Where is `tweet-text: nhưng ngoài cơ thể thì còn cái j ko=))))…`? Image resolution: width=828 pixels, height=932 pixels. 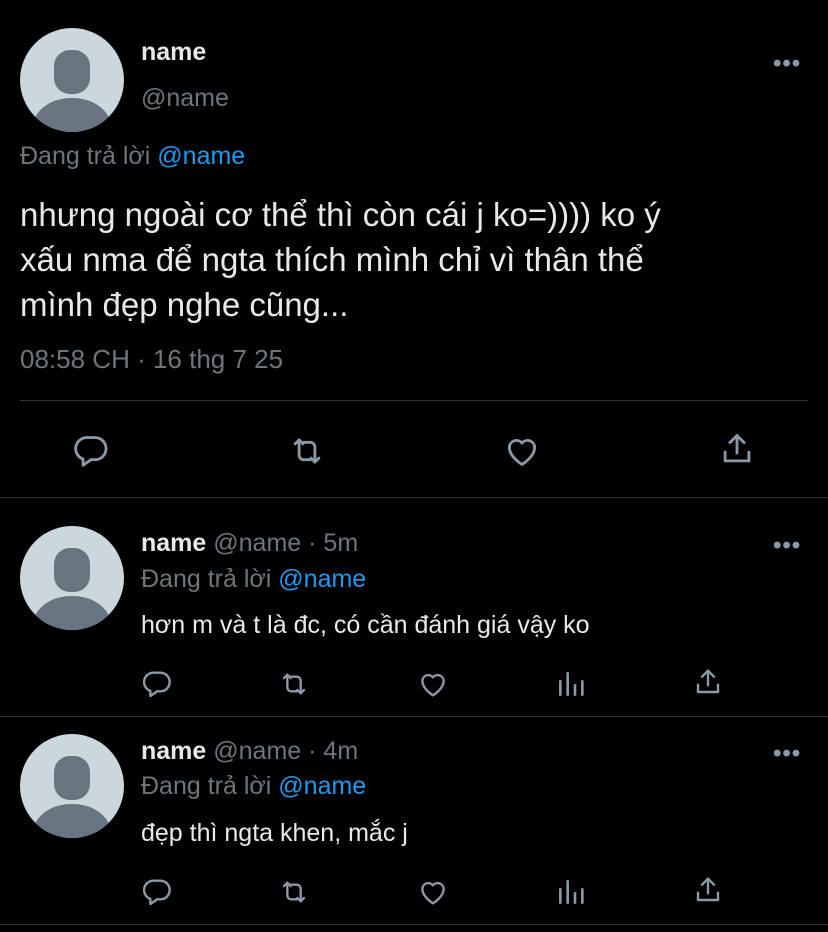 tweet-text: nhưng ngoài cơ thể thì còn cái j ko=))))… is located at coordinates (340, 259).